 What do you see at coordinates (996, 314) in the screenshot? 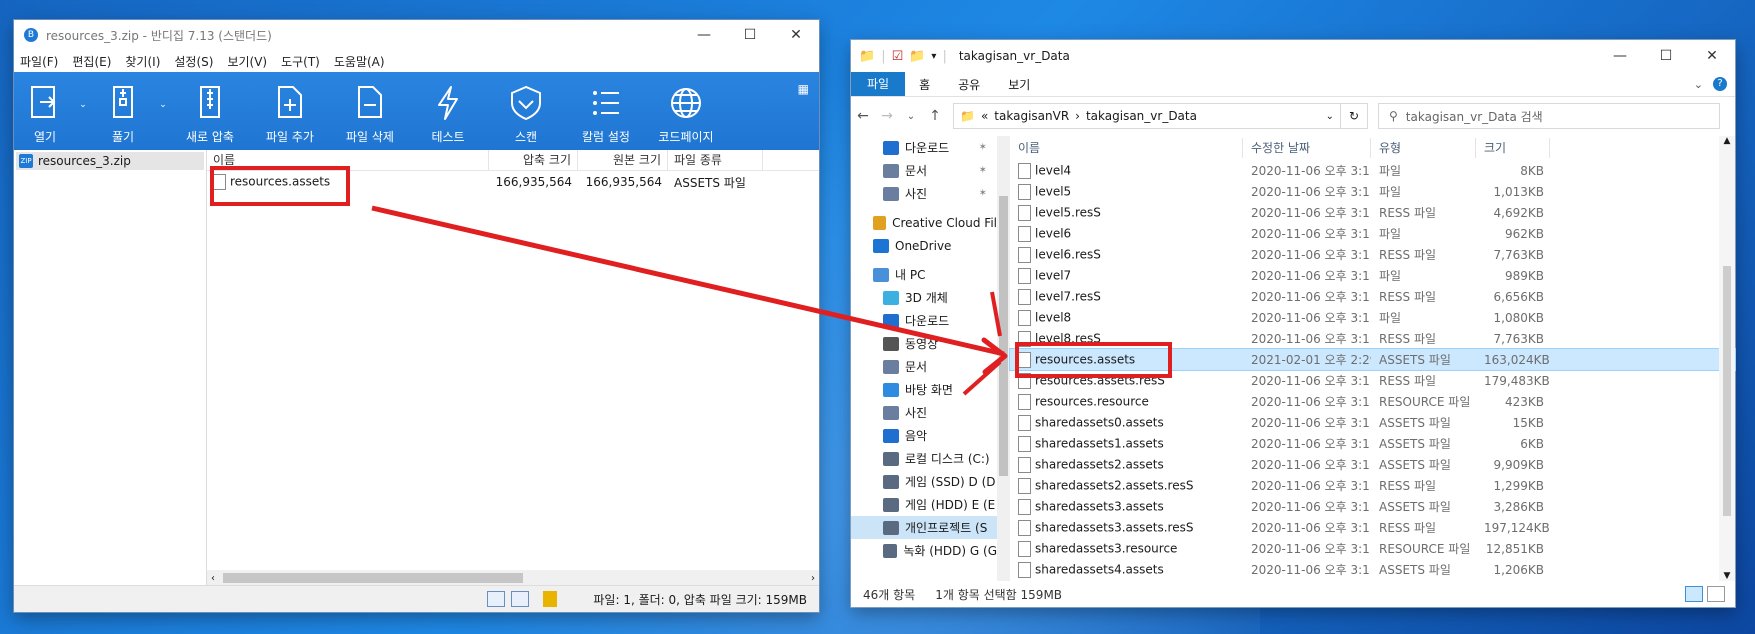
I see `annotation-tick-upper` at bounding box center [996, 314].